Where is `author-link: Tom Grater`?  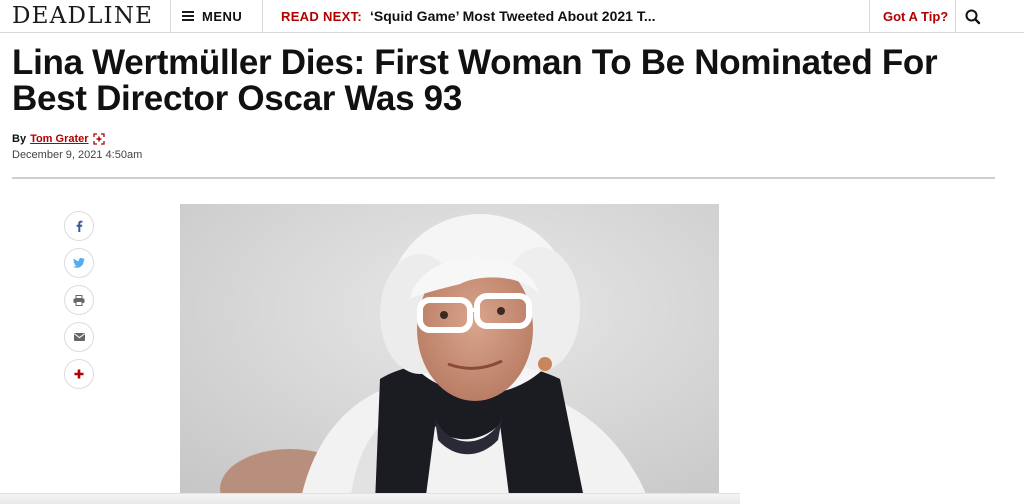
author-link: Tom Grater is located at coordinates (59, 139).